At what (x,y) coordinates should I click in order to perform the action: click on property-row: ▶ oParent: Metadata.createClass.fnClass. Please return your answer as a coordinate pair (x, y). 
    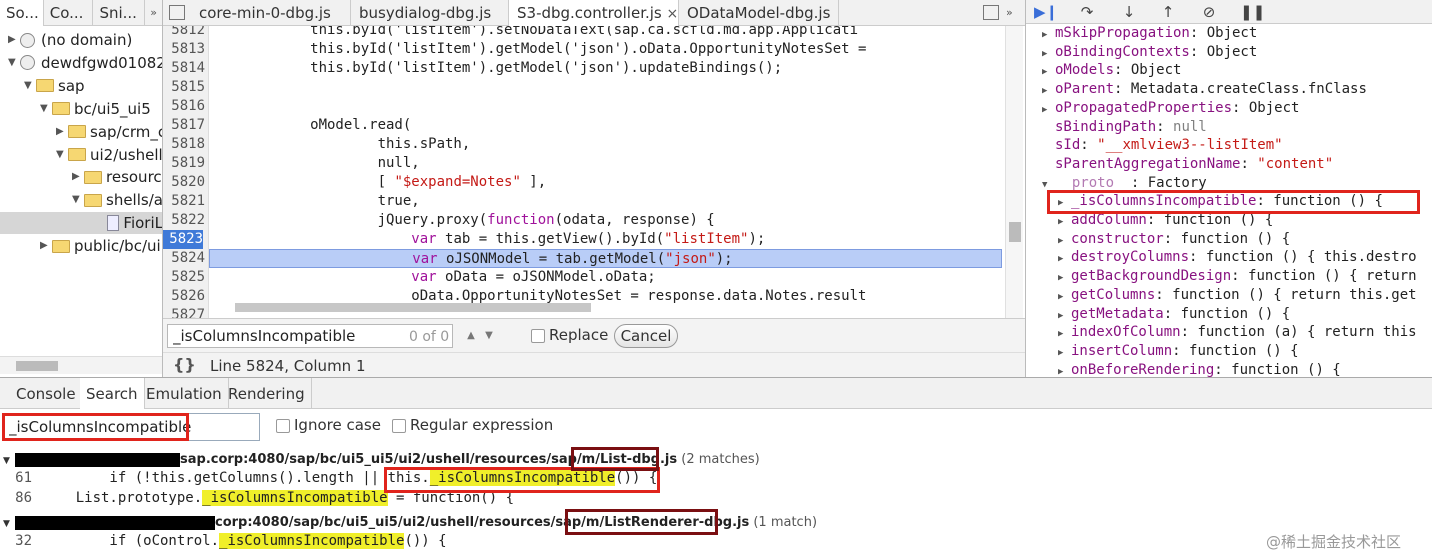
    Looking at the image, I should click on (1204, 89).